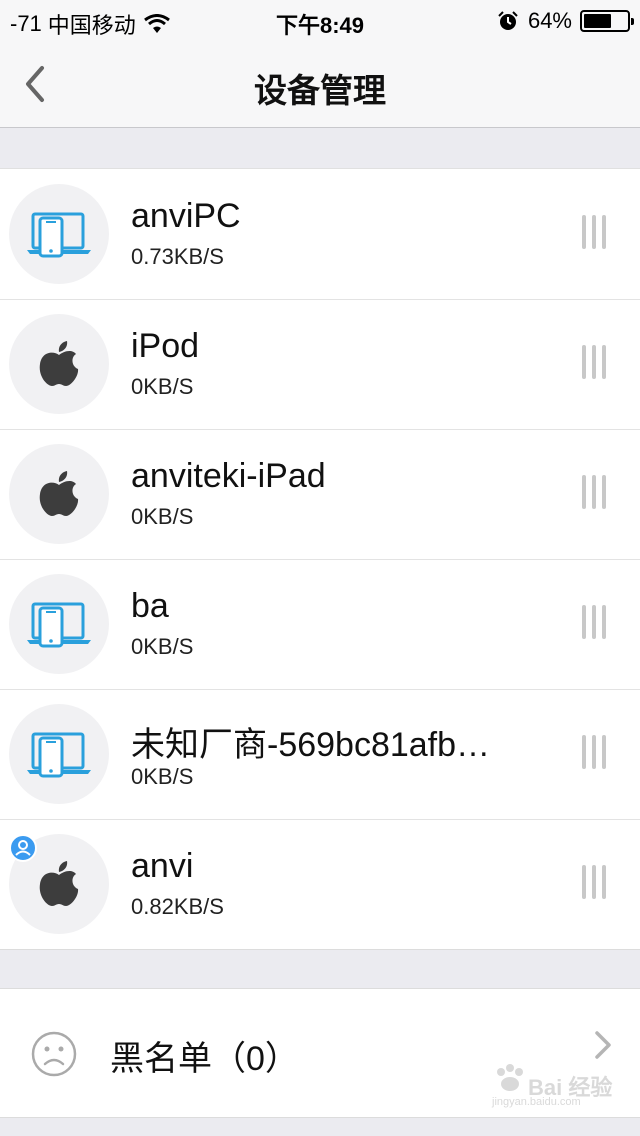 The height and width of the screenshot is (1136, 640). Describe the element at coordinates (23, 848) in the screenshot. I see `user-badge-icon` at that location.